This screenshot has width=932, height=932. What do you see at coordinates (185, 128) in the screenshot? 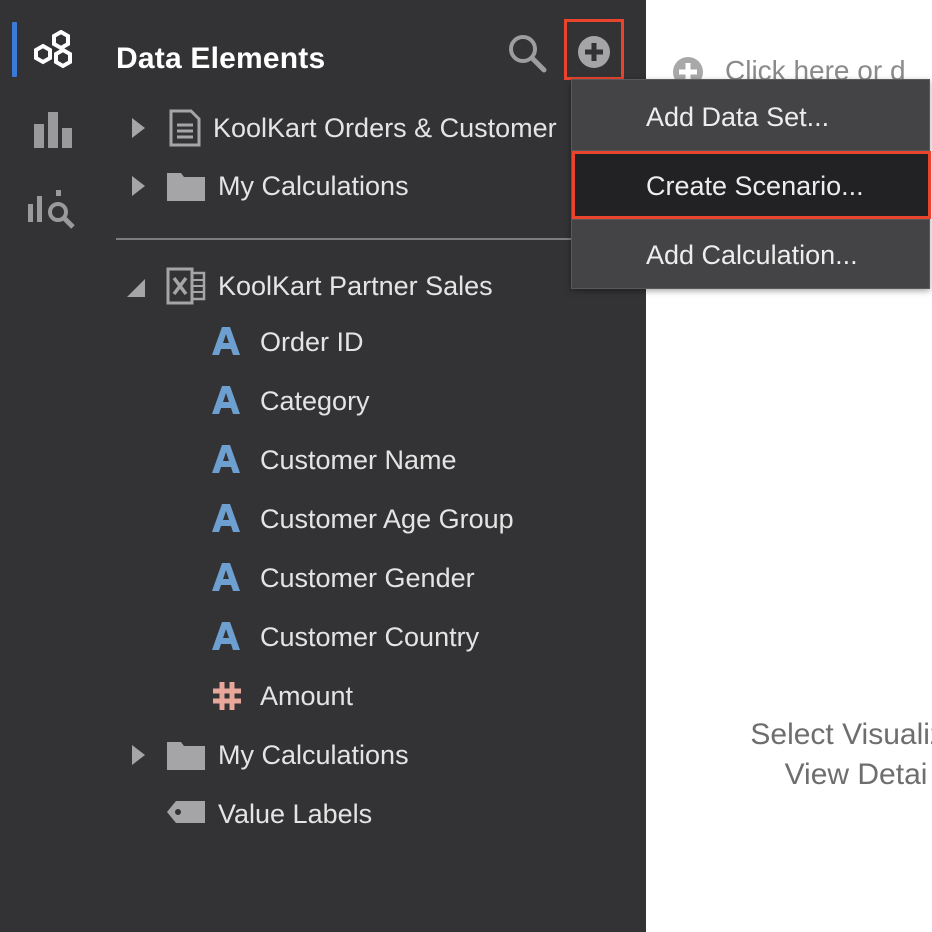
I see `document-icon` at bounding box center [185, 128].